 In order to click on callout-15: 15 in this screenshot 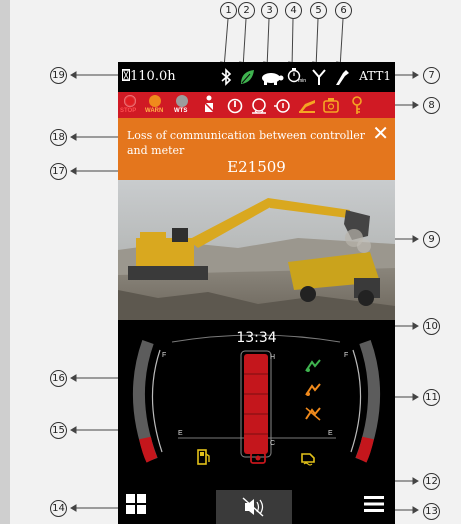, I will do `click(58, 430)`.